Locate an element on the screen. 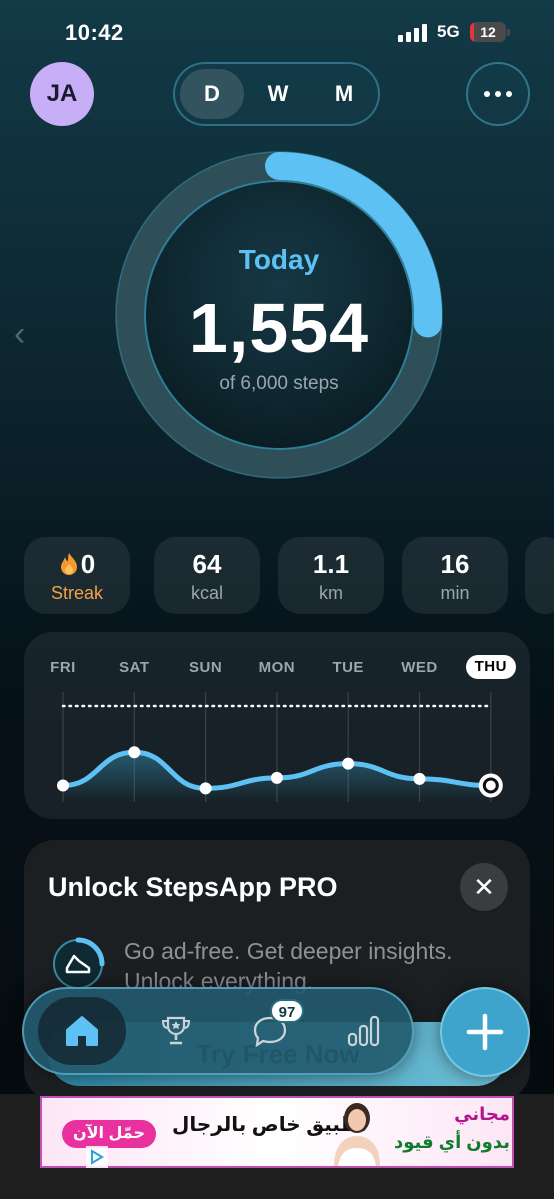  stat-value: 0 is located at coordinates (88, 564).